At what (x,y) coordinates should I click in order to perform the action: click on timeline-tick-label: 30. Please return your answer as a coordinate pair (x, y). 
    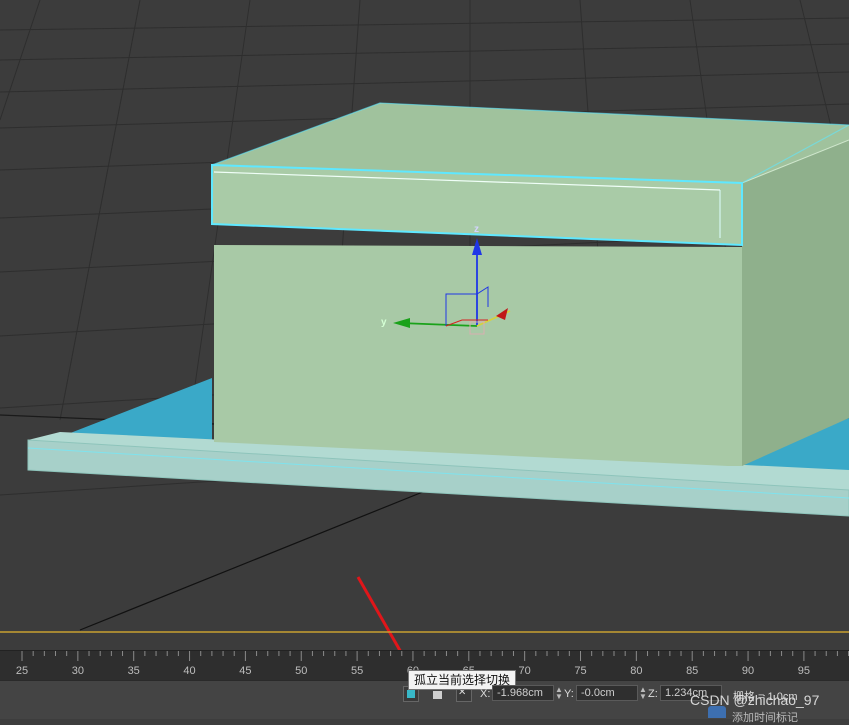
    Looking at the image, I should click on (77, 671).